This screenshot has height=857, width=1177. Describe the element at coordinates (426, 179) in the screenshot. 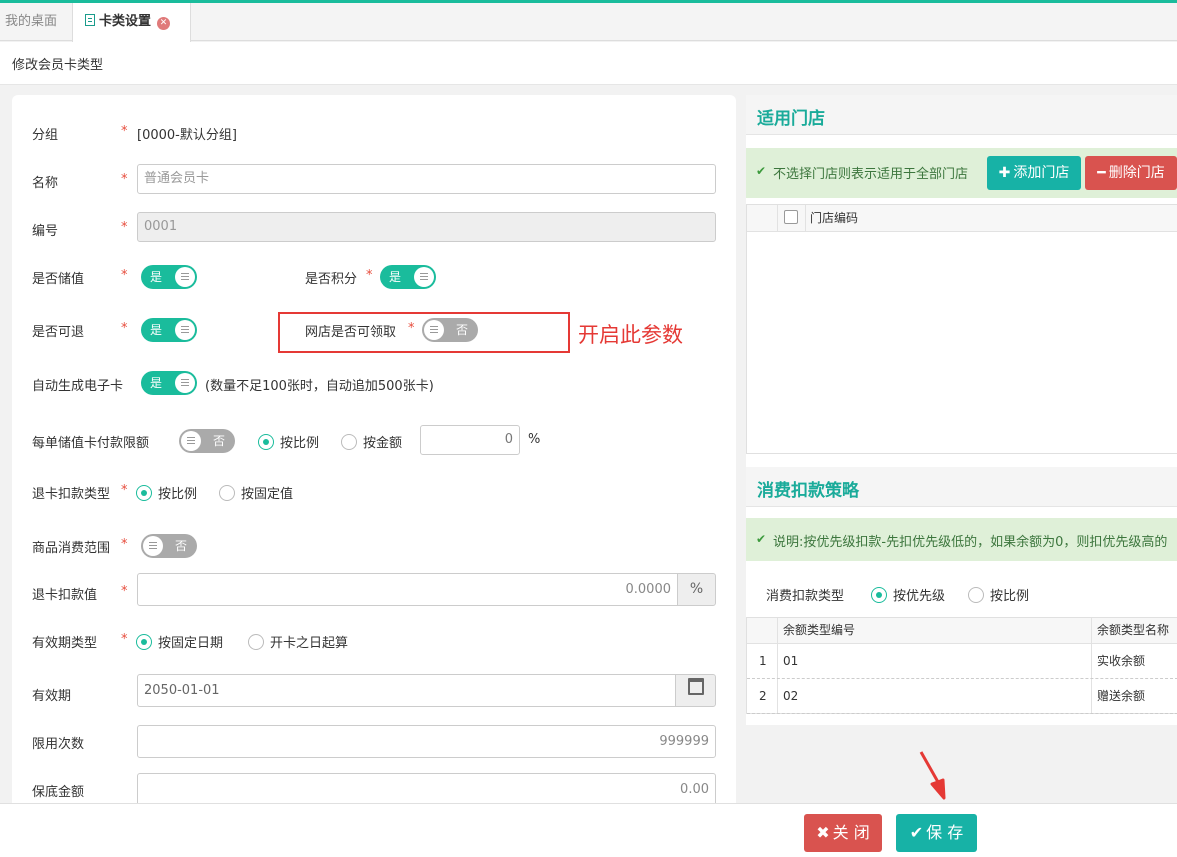

I see `name-input: 普通会员卡` at that location.